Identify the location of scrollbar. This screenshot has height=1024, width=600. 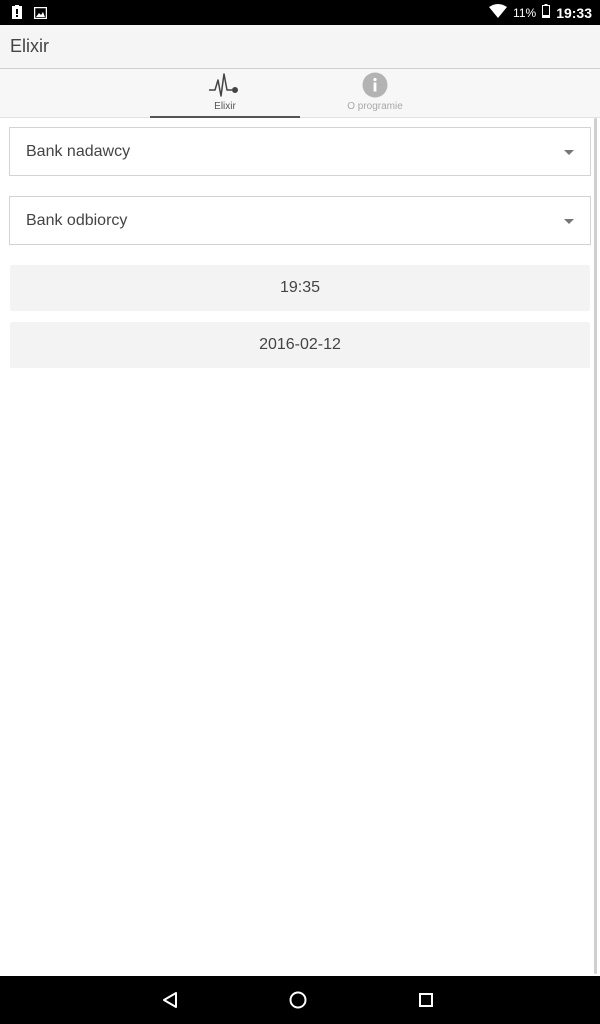
(595, 546).